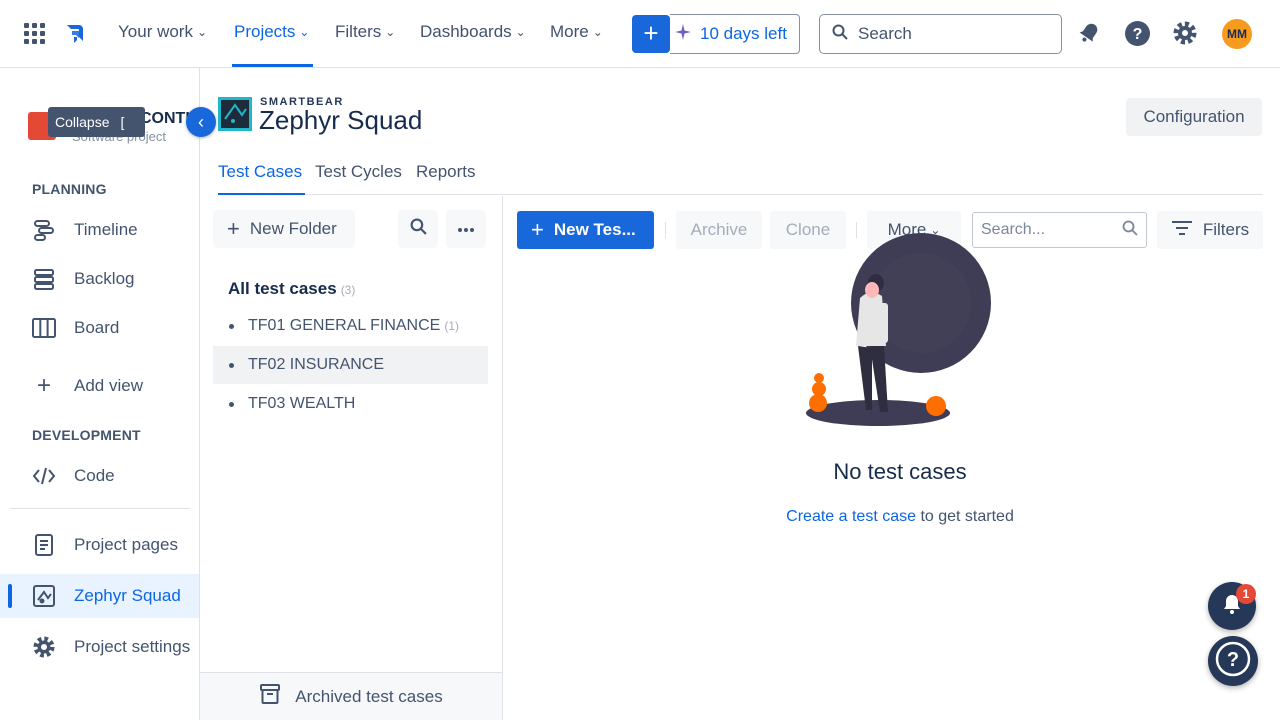 This screenshot has height=720, width=1280. I want to click on avatar-initials: MM, so click(1237, 34).